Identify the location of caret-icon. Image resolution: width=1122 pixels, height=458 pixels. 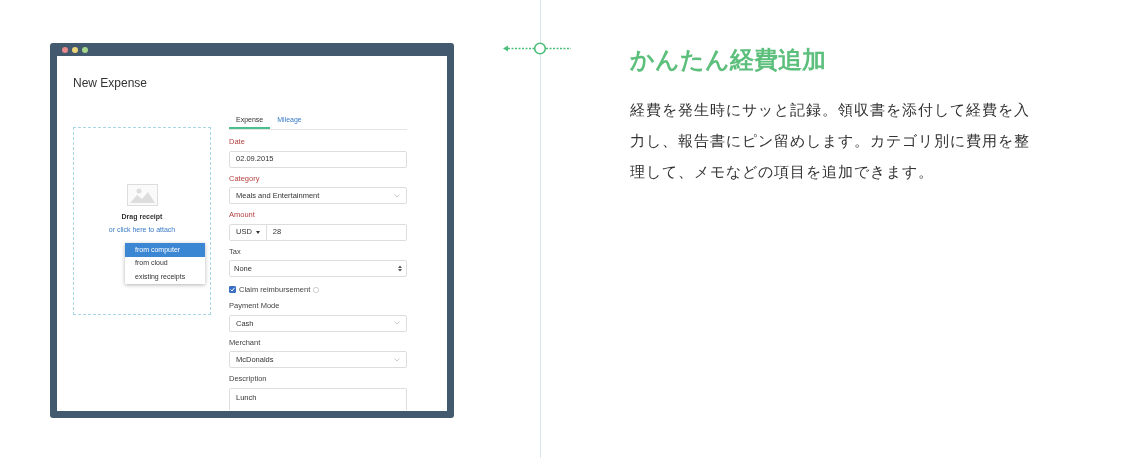
(257, 232).